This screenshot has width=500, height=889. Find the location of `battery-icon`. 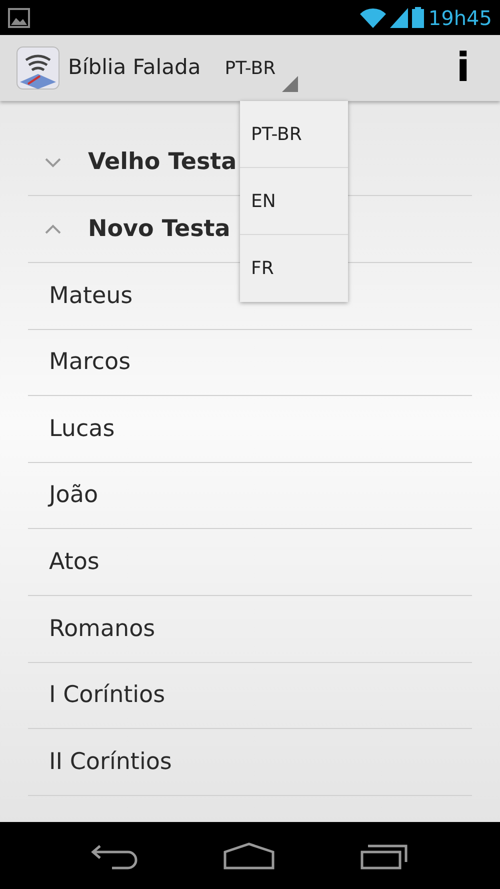

battery-icon is located at coordinates (418, 17).